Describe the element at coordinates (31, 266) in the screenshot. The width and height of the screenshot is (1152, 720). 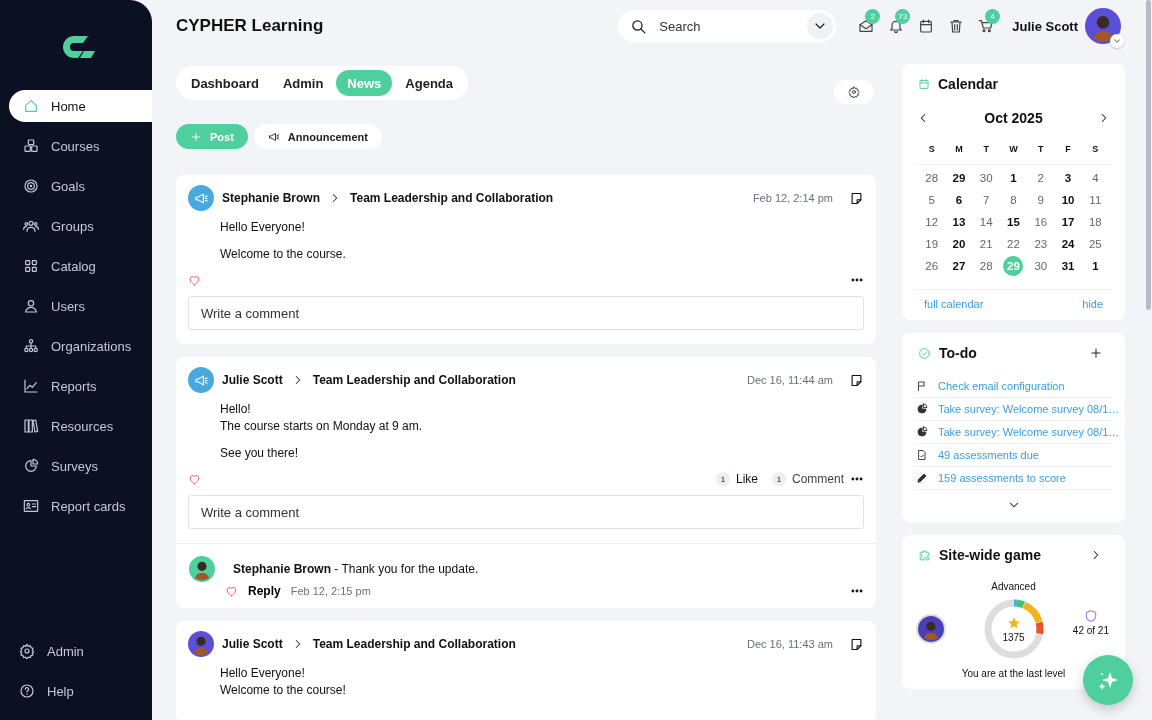
I see `grid-icon` at that location.